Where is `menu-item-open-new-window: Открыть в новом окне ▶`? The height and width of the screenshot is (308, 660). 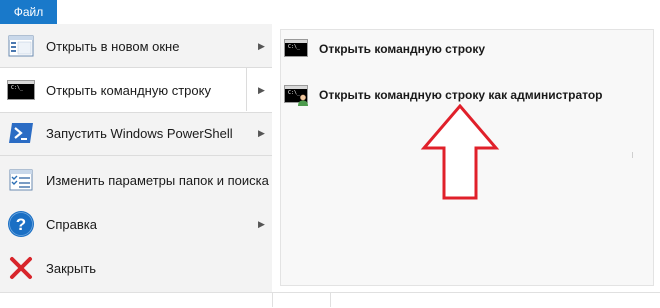
menu-item-open-new-window: Открыть в новом окне ▶ is located at coordinates (136, 46).